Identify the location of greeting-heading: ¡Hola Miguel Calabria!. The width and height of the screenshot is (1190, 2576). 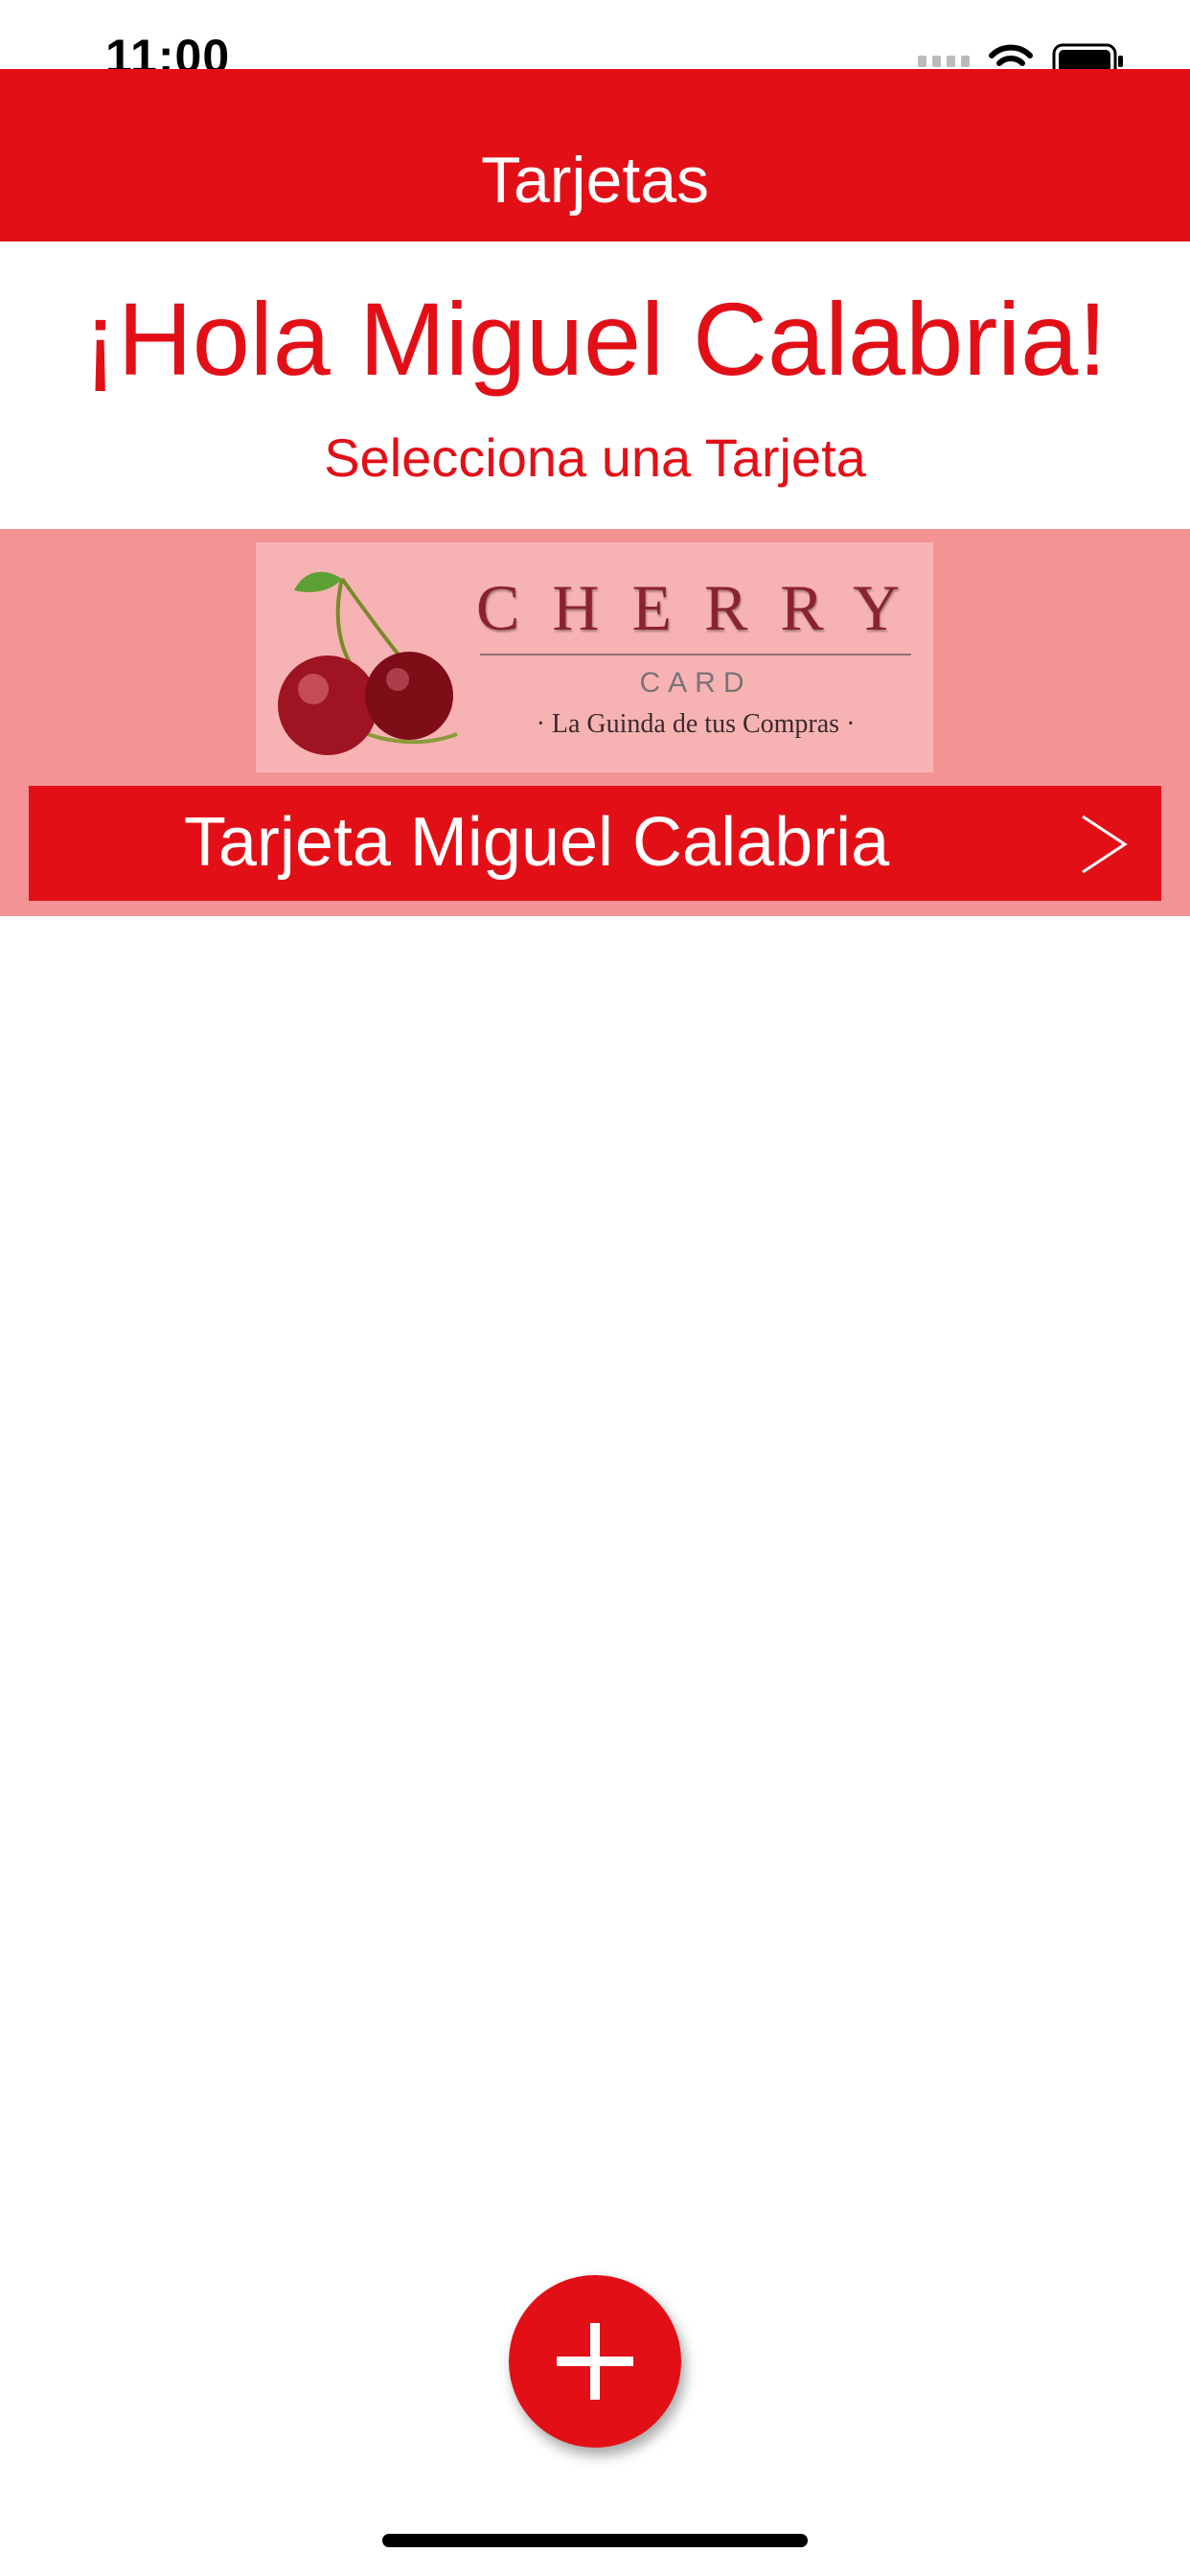
(595, 339).